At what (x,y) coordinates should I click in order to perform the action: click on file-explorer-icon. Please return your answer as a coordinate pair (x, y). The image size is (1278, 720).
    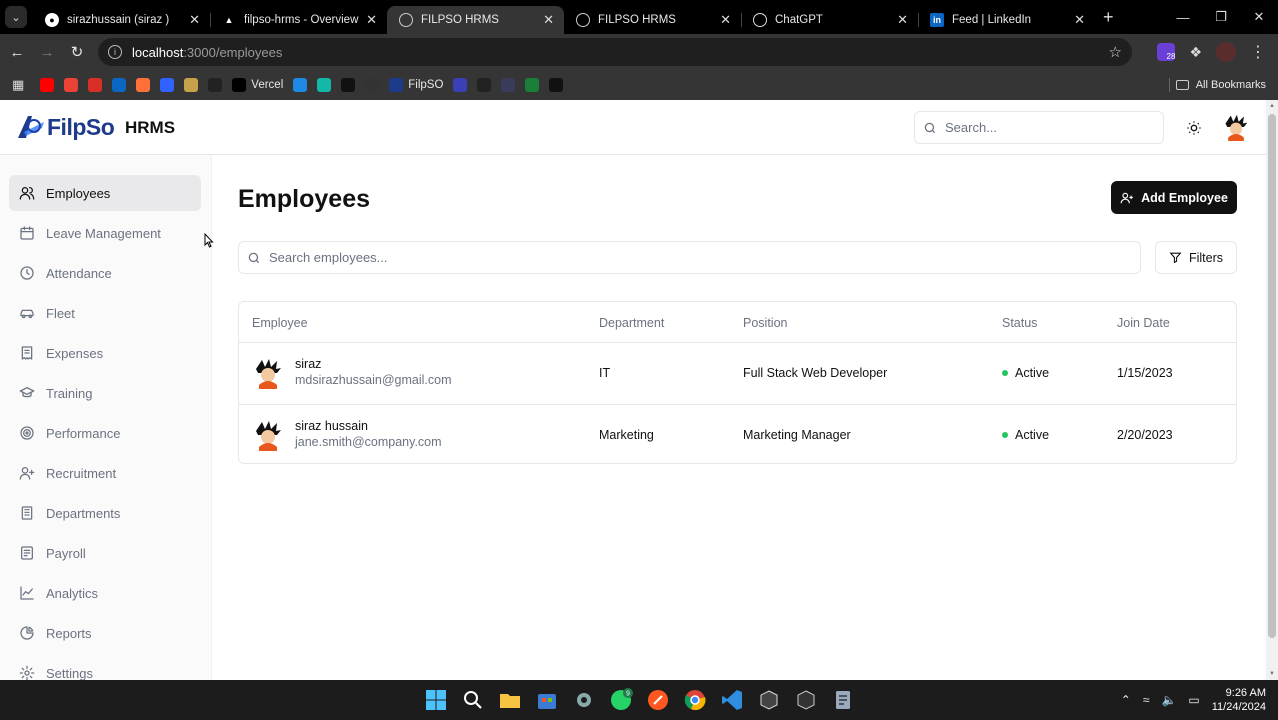
    Looking at the image, I should click on (510, 700).